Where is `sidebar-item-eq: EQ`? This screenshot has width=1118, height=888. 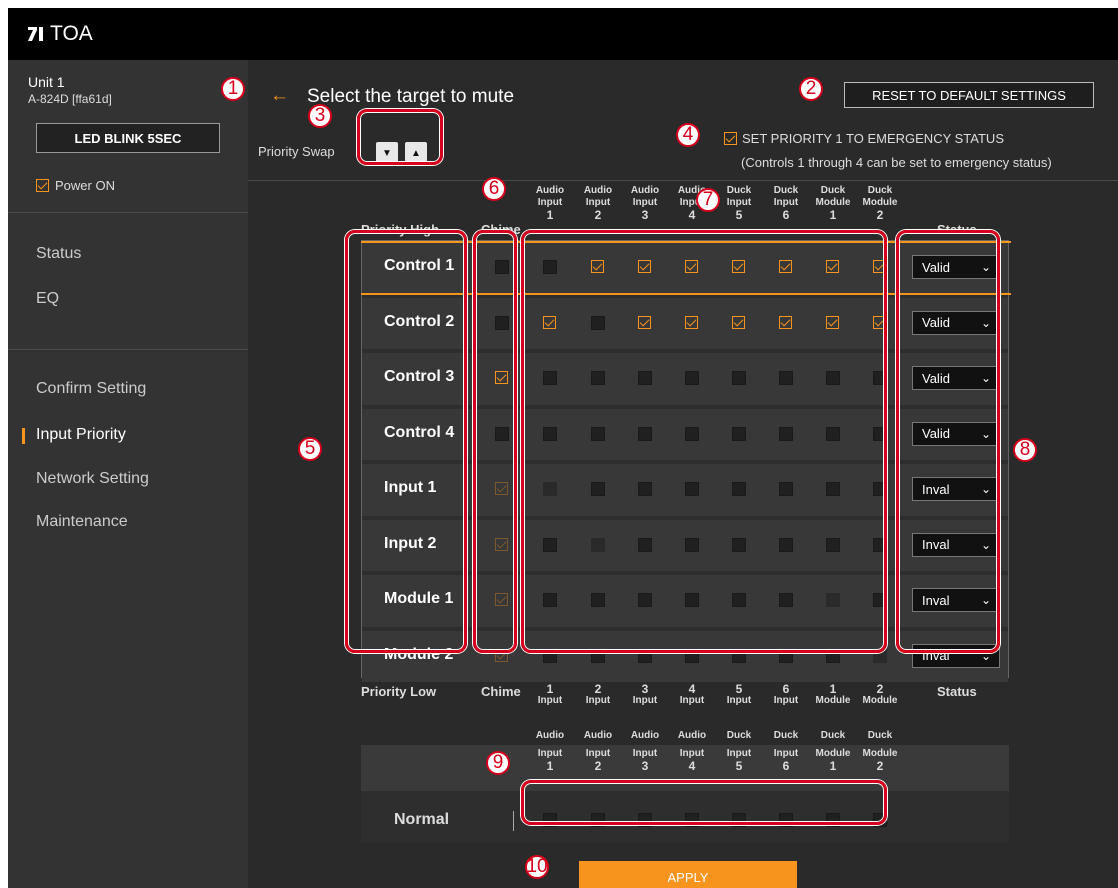
sidebar-item-eq: EQ is located at coordinates (47, 299).